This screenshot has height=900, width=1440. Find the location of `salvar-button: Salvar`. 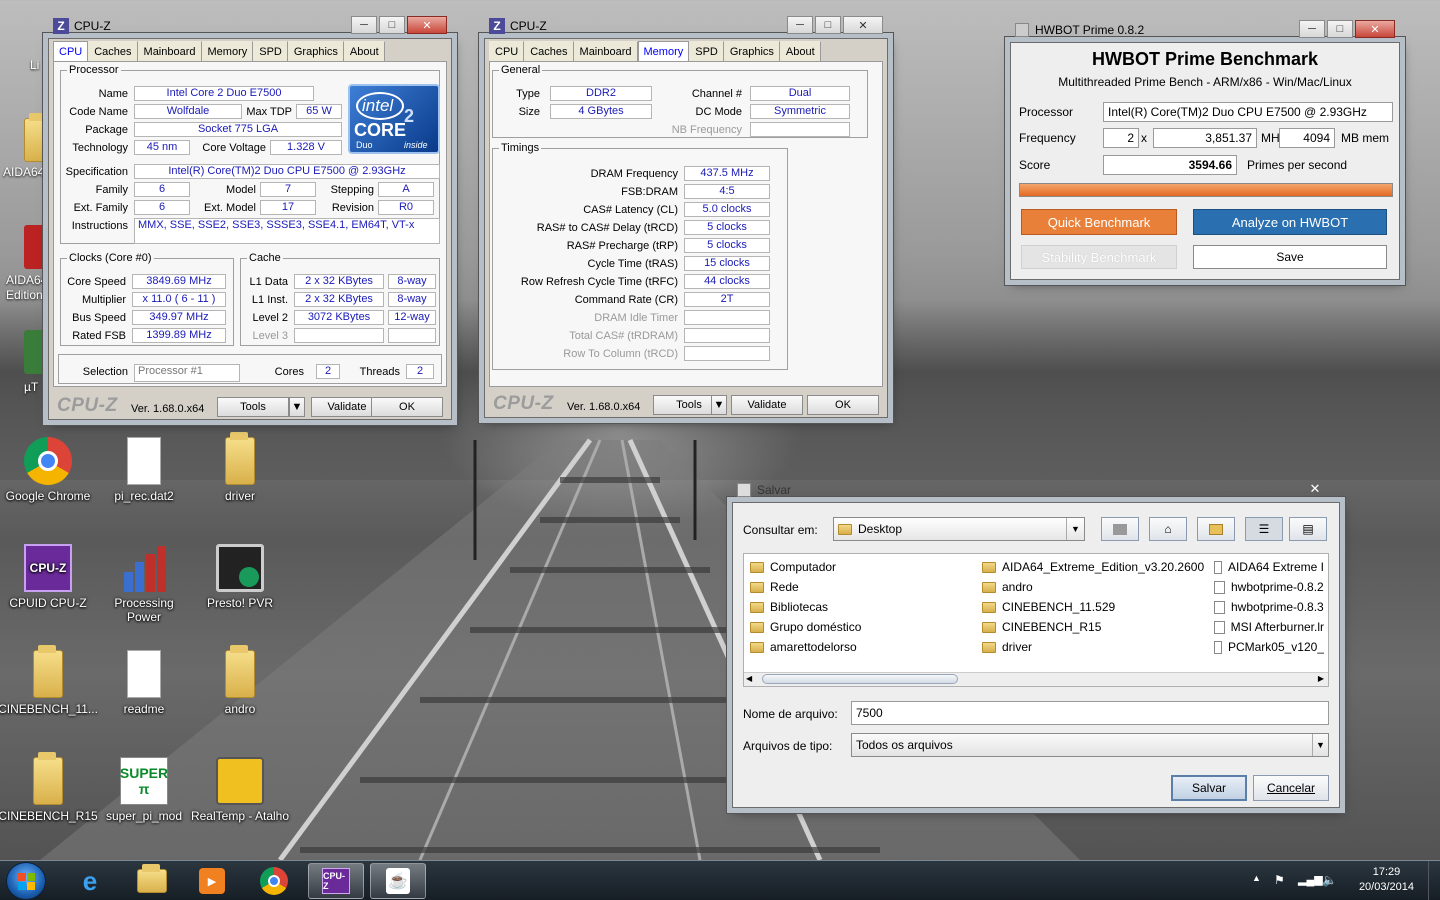

salvar-button: Salvar is located at coordinates (1209, 788).